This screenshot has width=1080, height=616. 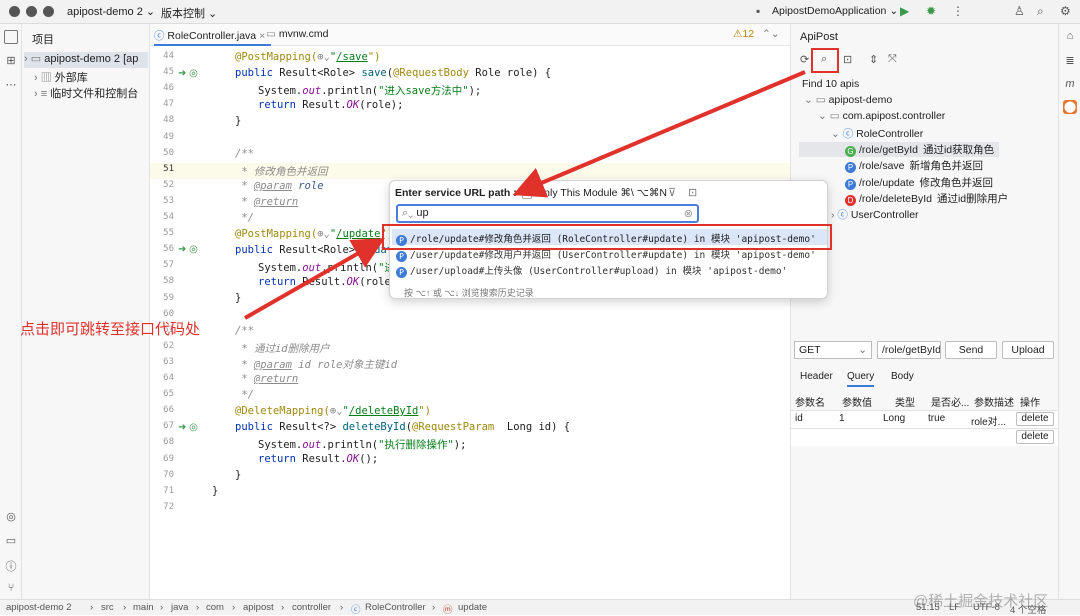 What do you see at coordinates (215, 607) in the screenshot?
I see `breadcrumb-com: com` at bounding box center [215, 607].